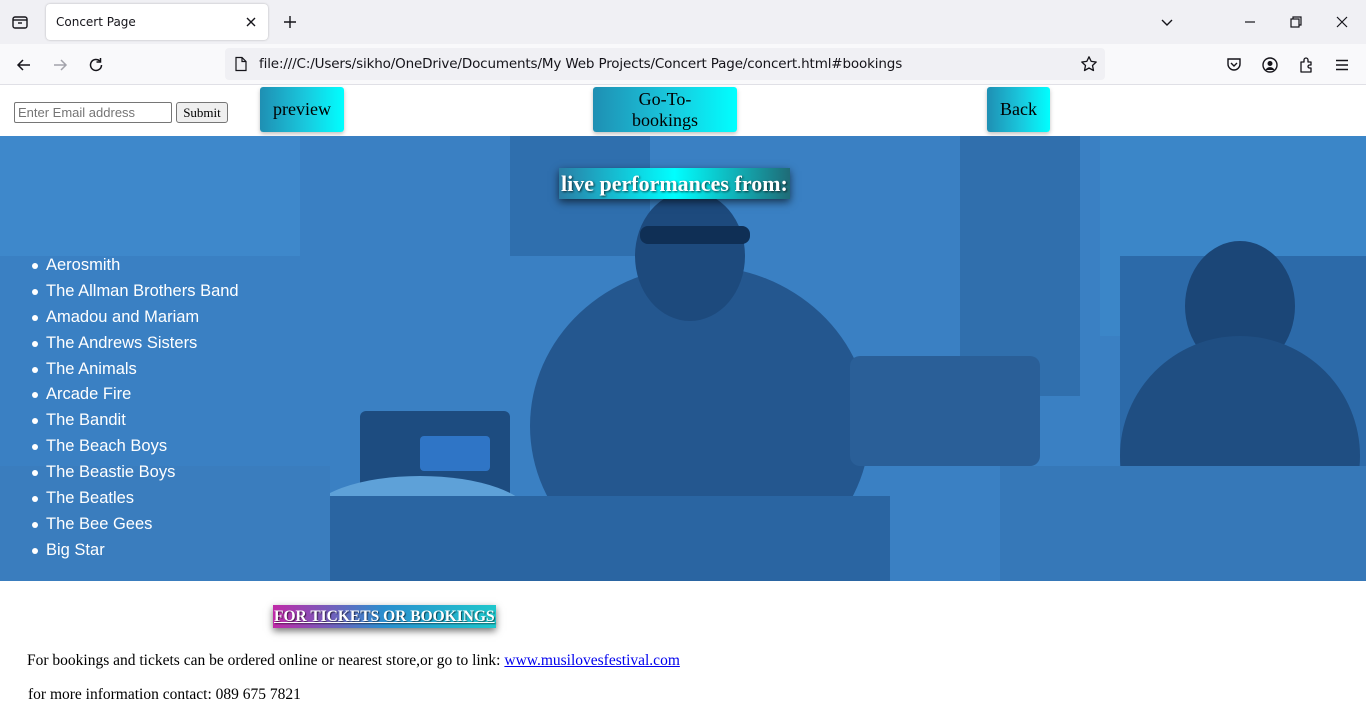 This screenshot has height=720, width=1366. I want to click on pocket-icon, so click(1234, 65).